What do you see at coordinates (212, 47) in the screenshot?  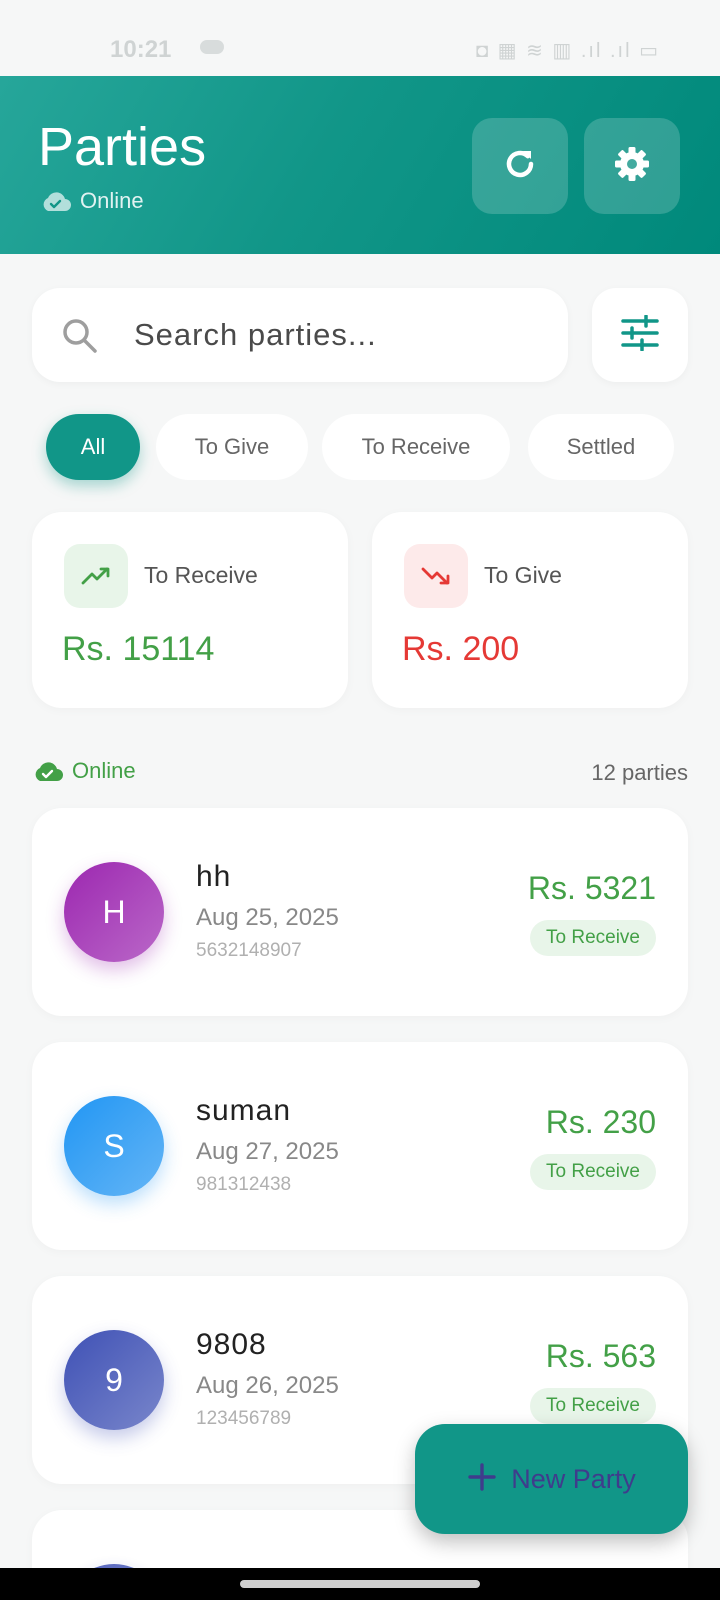 I see `weather-icon` at bounding box center [212, 47].